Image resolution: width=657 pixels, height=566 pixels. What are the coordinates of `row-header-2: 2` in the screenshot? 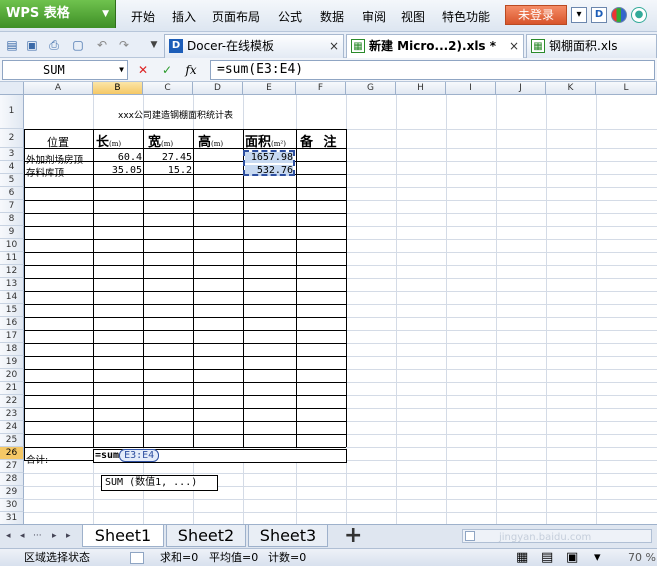 It's located at (12, 138).